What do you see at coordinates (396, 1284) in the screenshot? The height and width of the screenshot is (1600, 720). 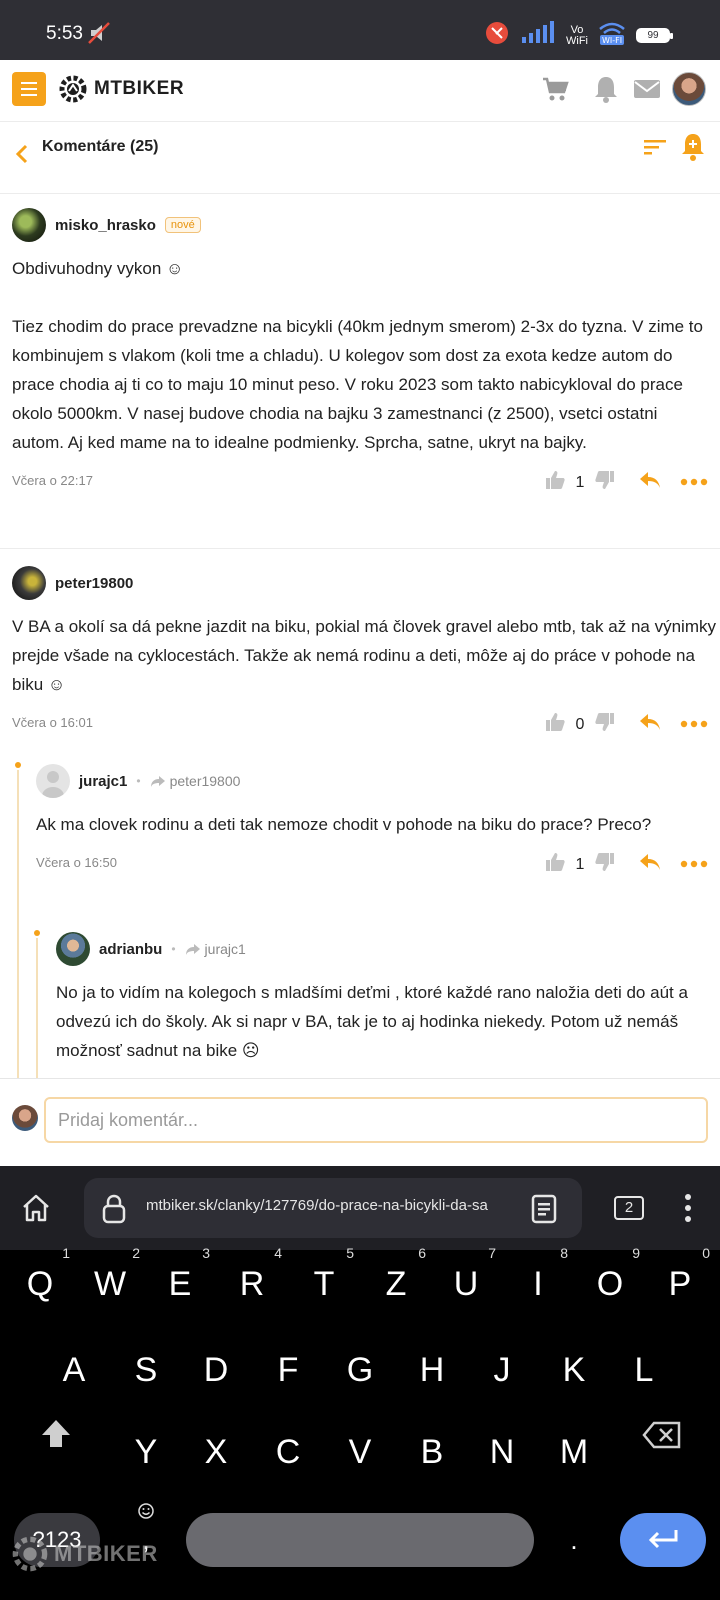 I see `key-label: Z` at bounding box center [396, 1284].